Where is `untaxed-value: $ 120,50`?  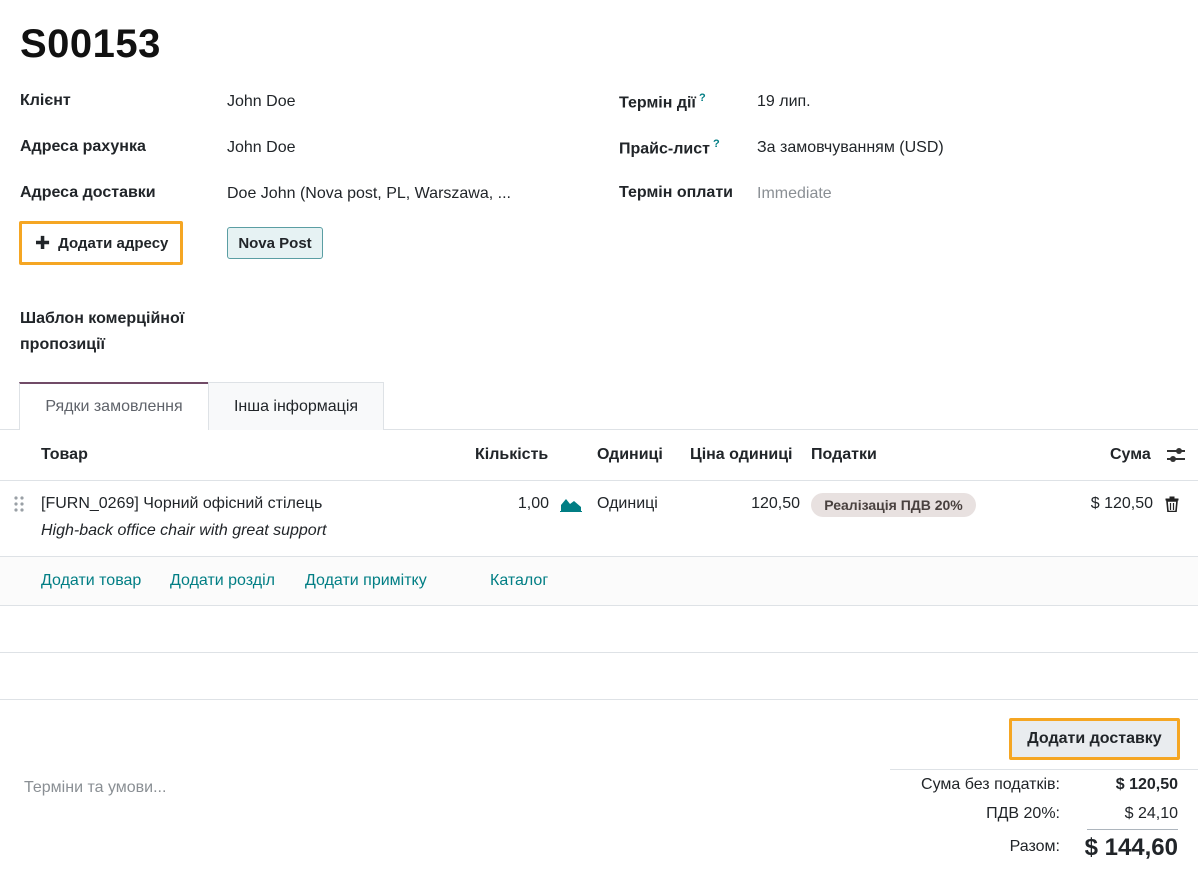
untaxed-value: $ 120,50 is located at coordinates (1146, 784).